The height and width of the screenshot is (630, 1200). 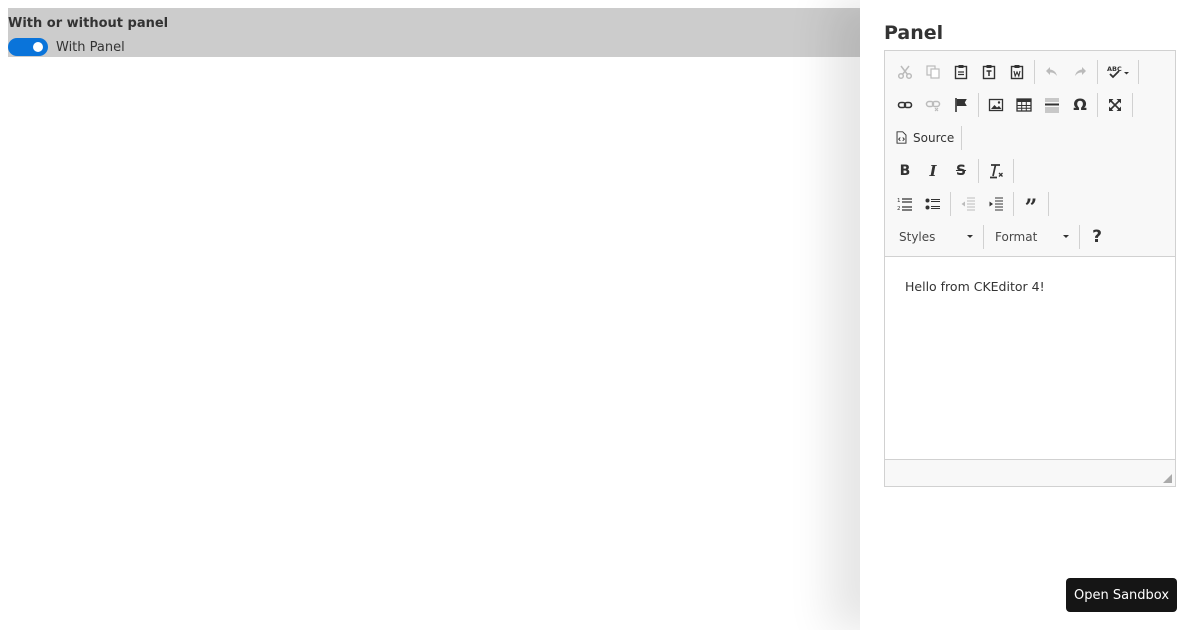 What do you see at coordinates (905, 171) in the screenshot?
I see `bold-icon: B` at bounding box center [905, 171].